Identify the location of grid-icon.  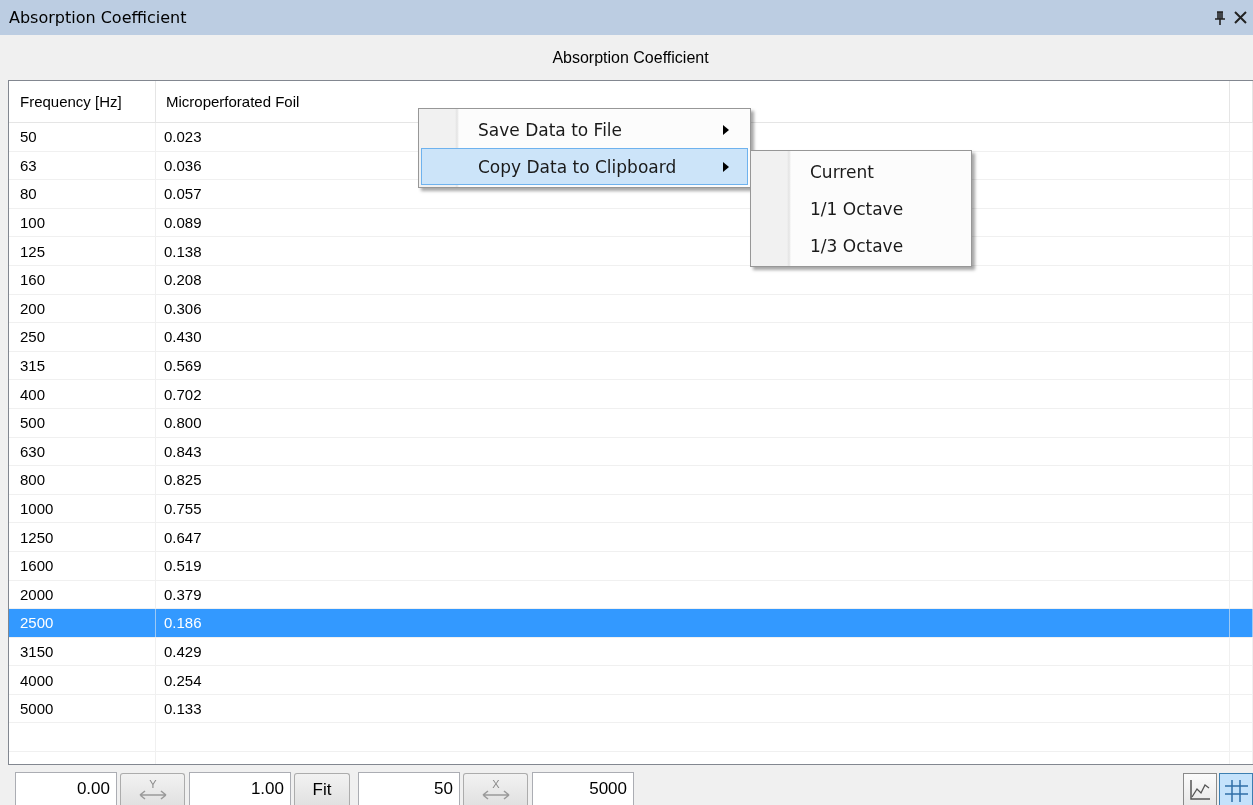
(1236, 789).